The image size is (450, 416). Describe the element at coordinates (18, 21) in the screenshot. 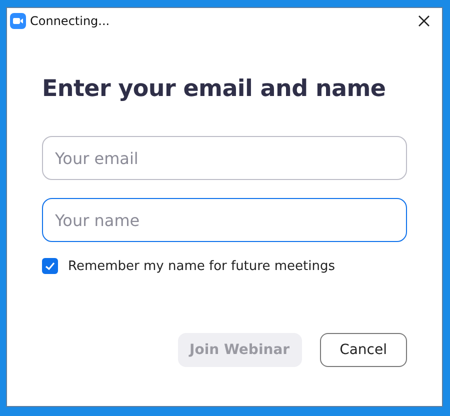

I see `video-camera-icon` at that location.